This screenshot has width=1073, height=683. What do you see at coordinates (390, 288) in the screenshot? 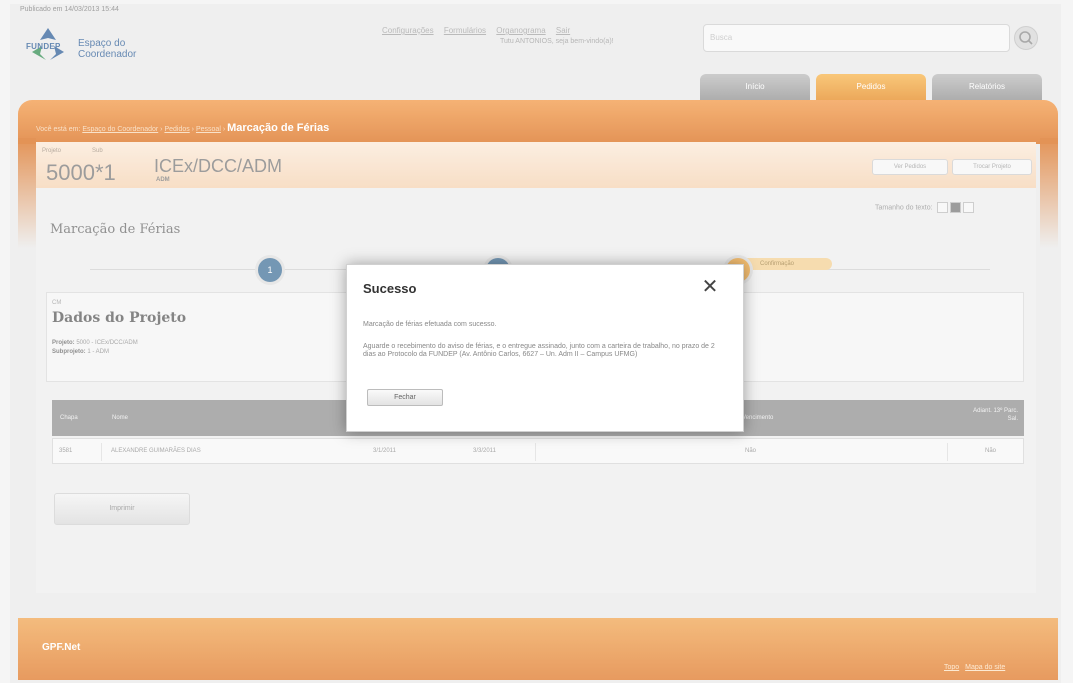
I see `dialog-title: Sucesso` at bounding box center [390, 288].